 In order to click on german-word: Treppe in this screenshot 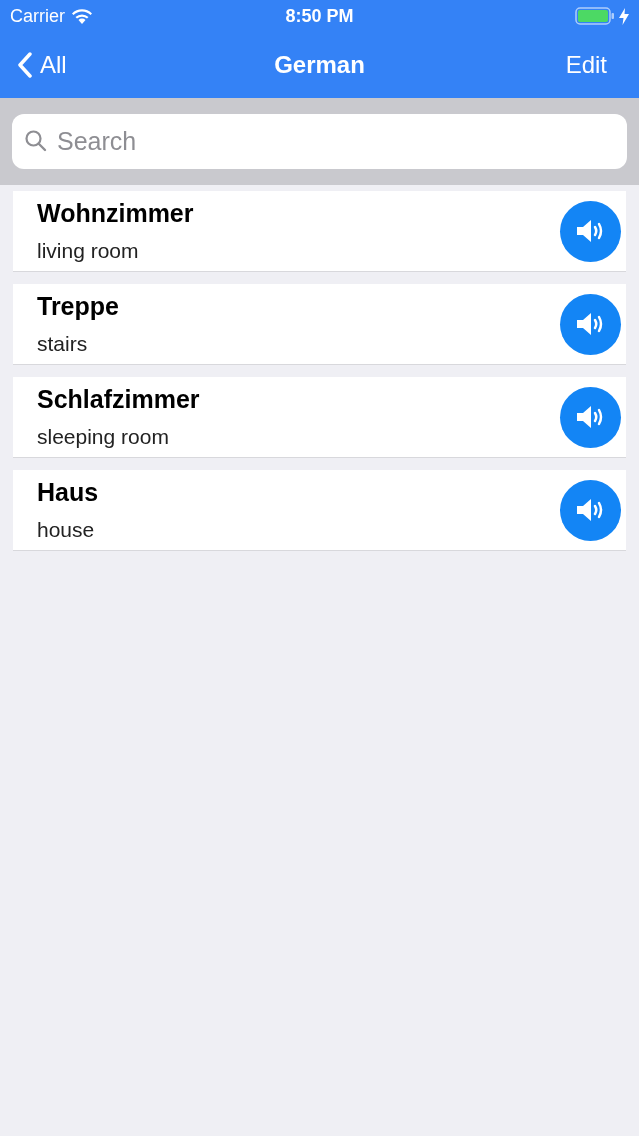, I will do `click(78, 306)`.